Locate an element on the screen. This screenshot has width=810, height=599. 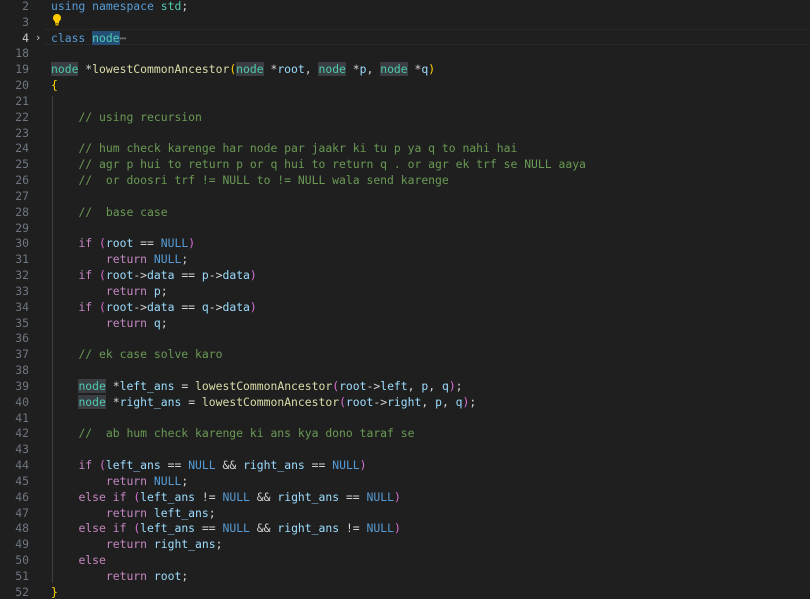
code-line: 29 is located at coordinates (405, 228).